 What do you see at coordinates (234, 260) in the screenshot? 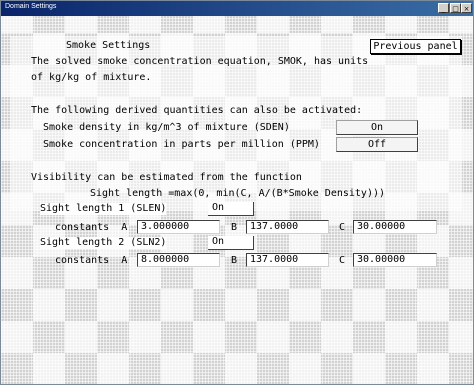
I see `slen2-b-label: B` at bounding box center [234, 260].